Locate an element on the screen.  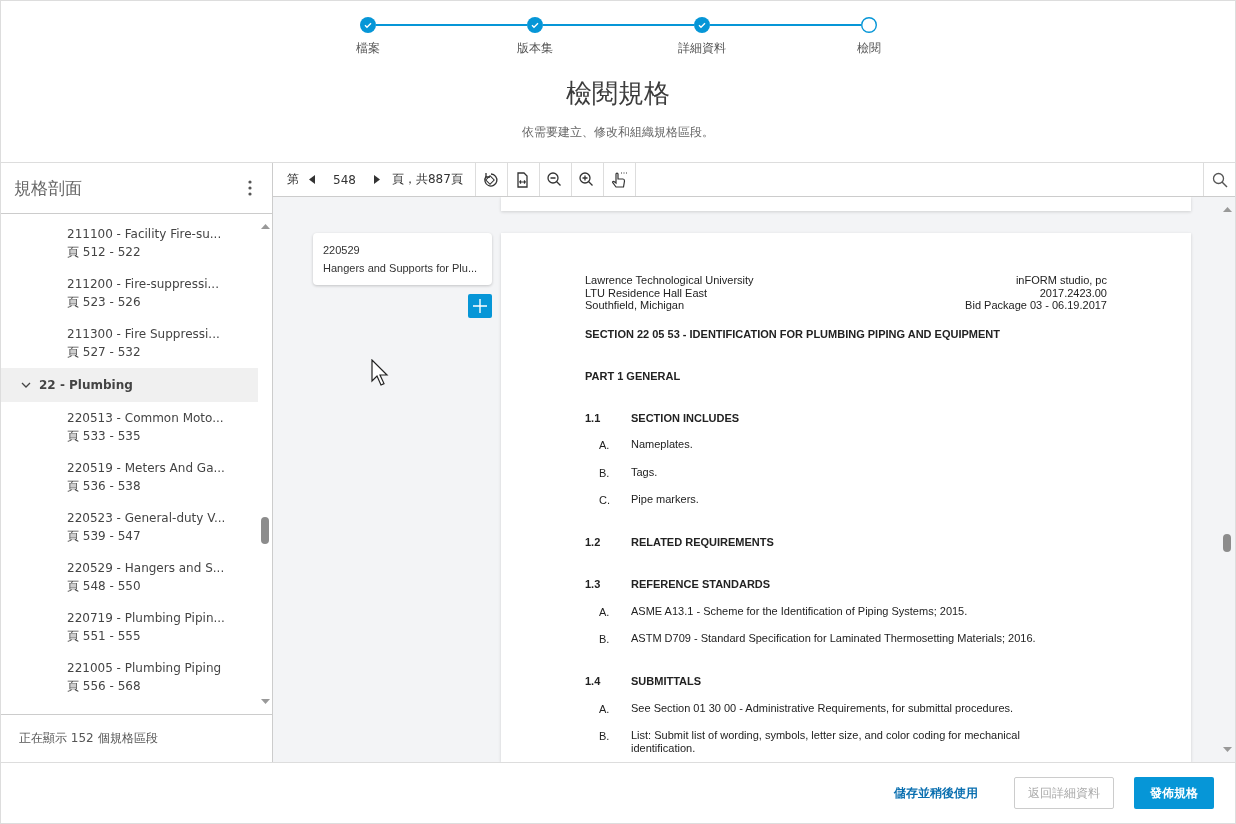
article-number: 1.4 is located at coordinates (593, 681).